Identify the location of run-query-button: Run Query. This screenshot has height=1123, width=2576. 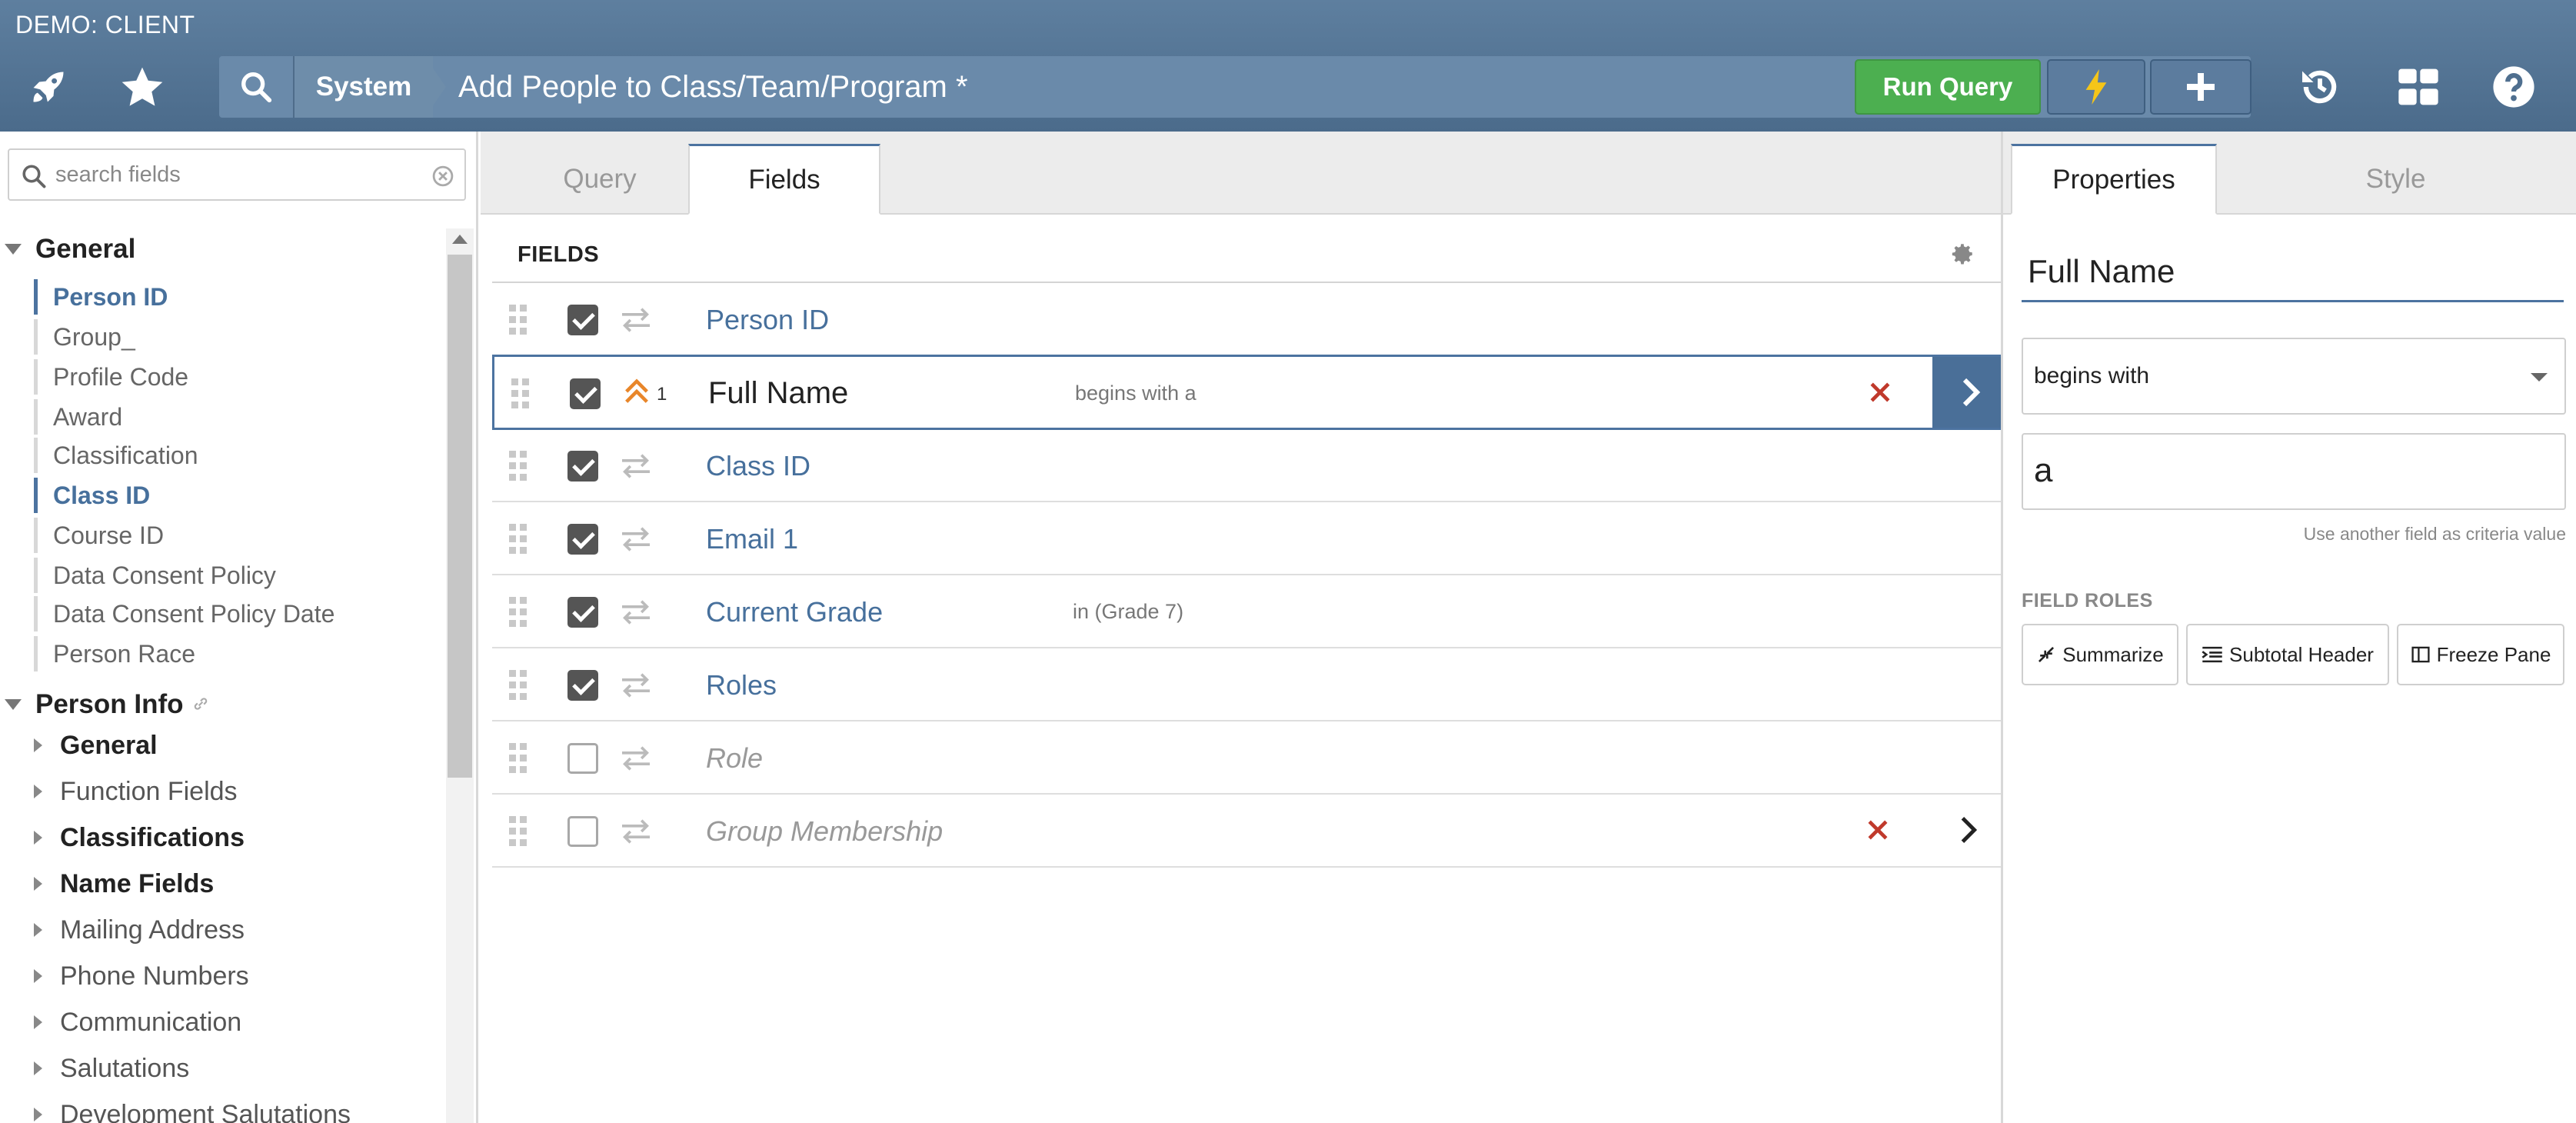
(1948, 87).